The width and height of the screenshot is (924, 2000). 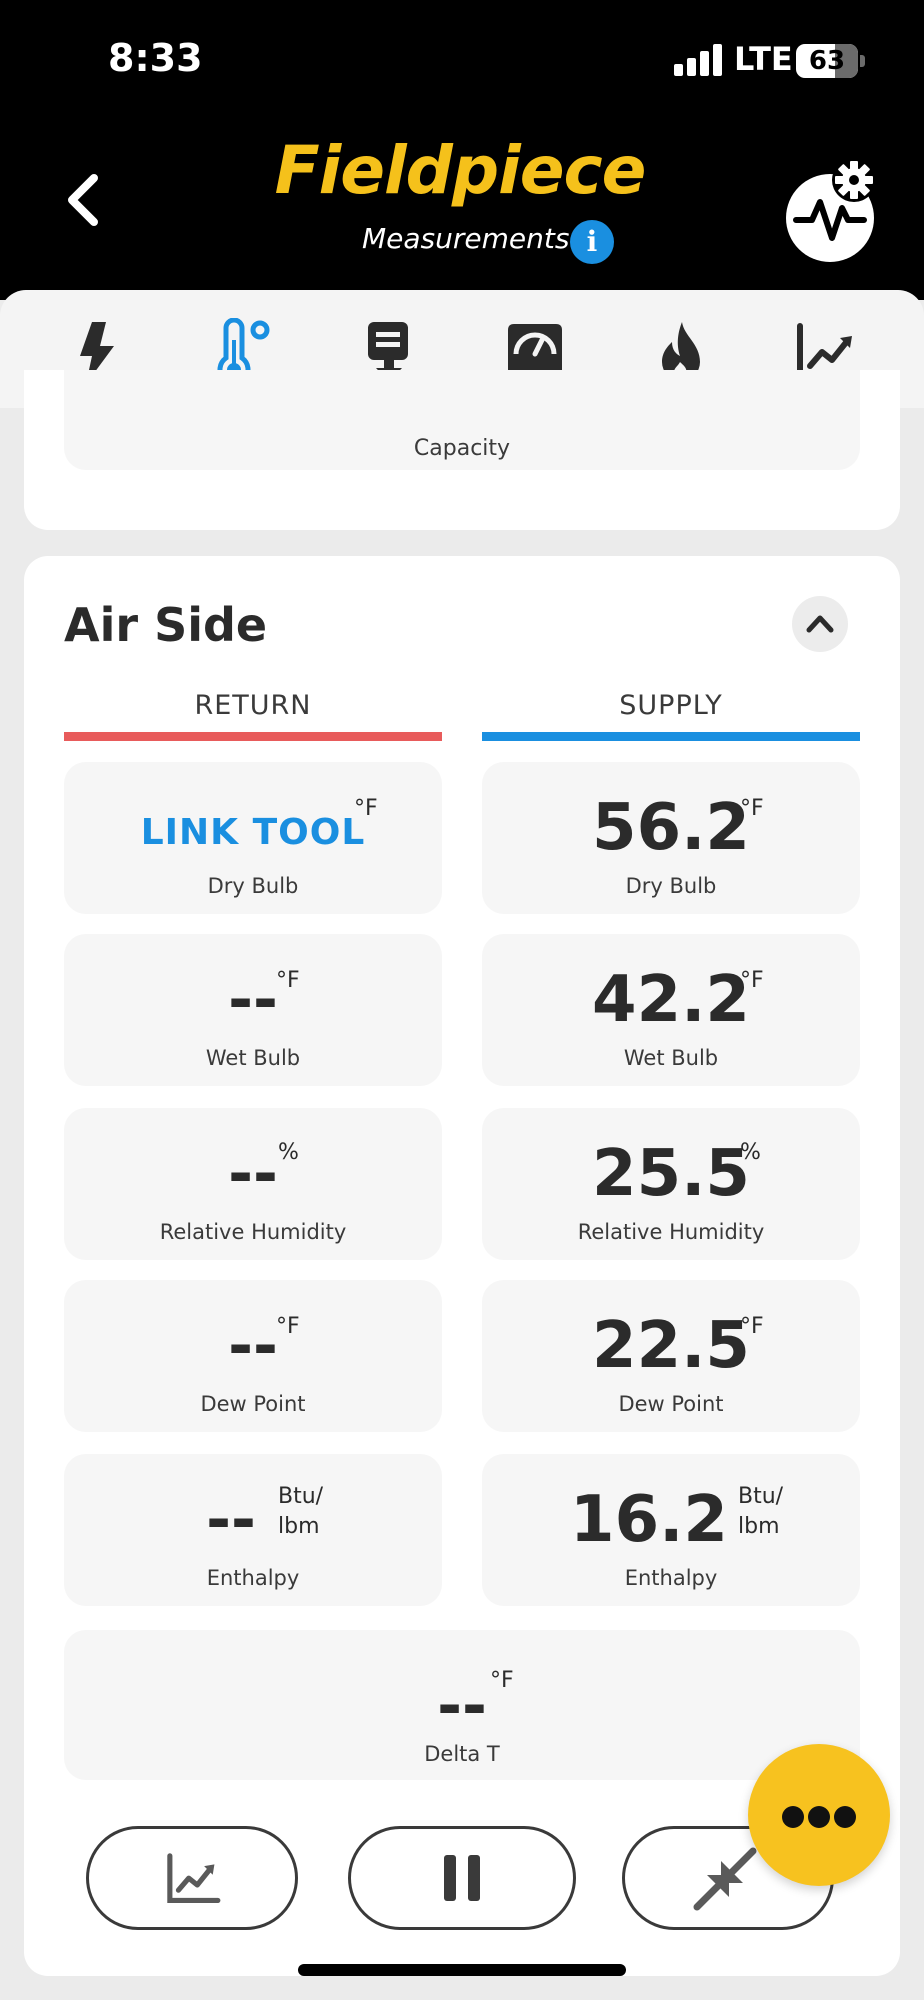 I want to click on home-indicator, so click(x=462, y=1970).